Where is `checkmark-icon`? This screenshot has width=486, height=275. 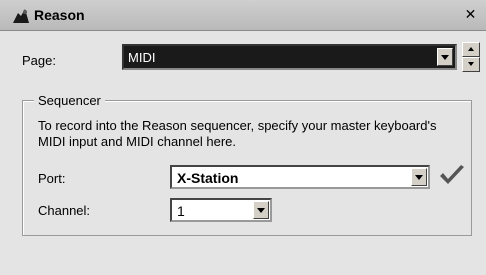 checkmark-icon is located at coordinates (452, 174).